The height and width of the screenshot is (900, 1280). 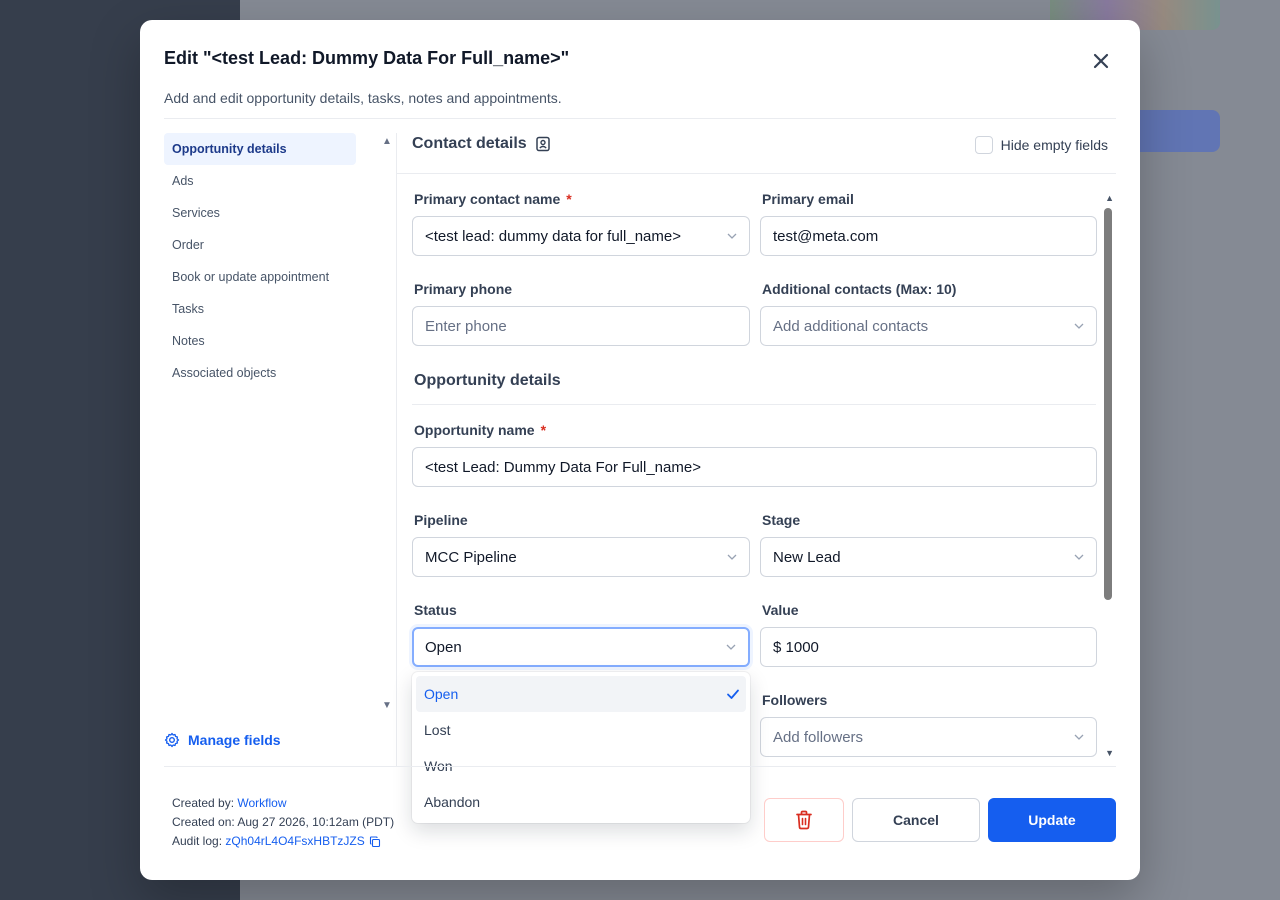 I want to click on update-button: Update, so click(x=1052, y=820).